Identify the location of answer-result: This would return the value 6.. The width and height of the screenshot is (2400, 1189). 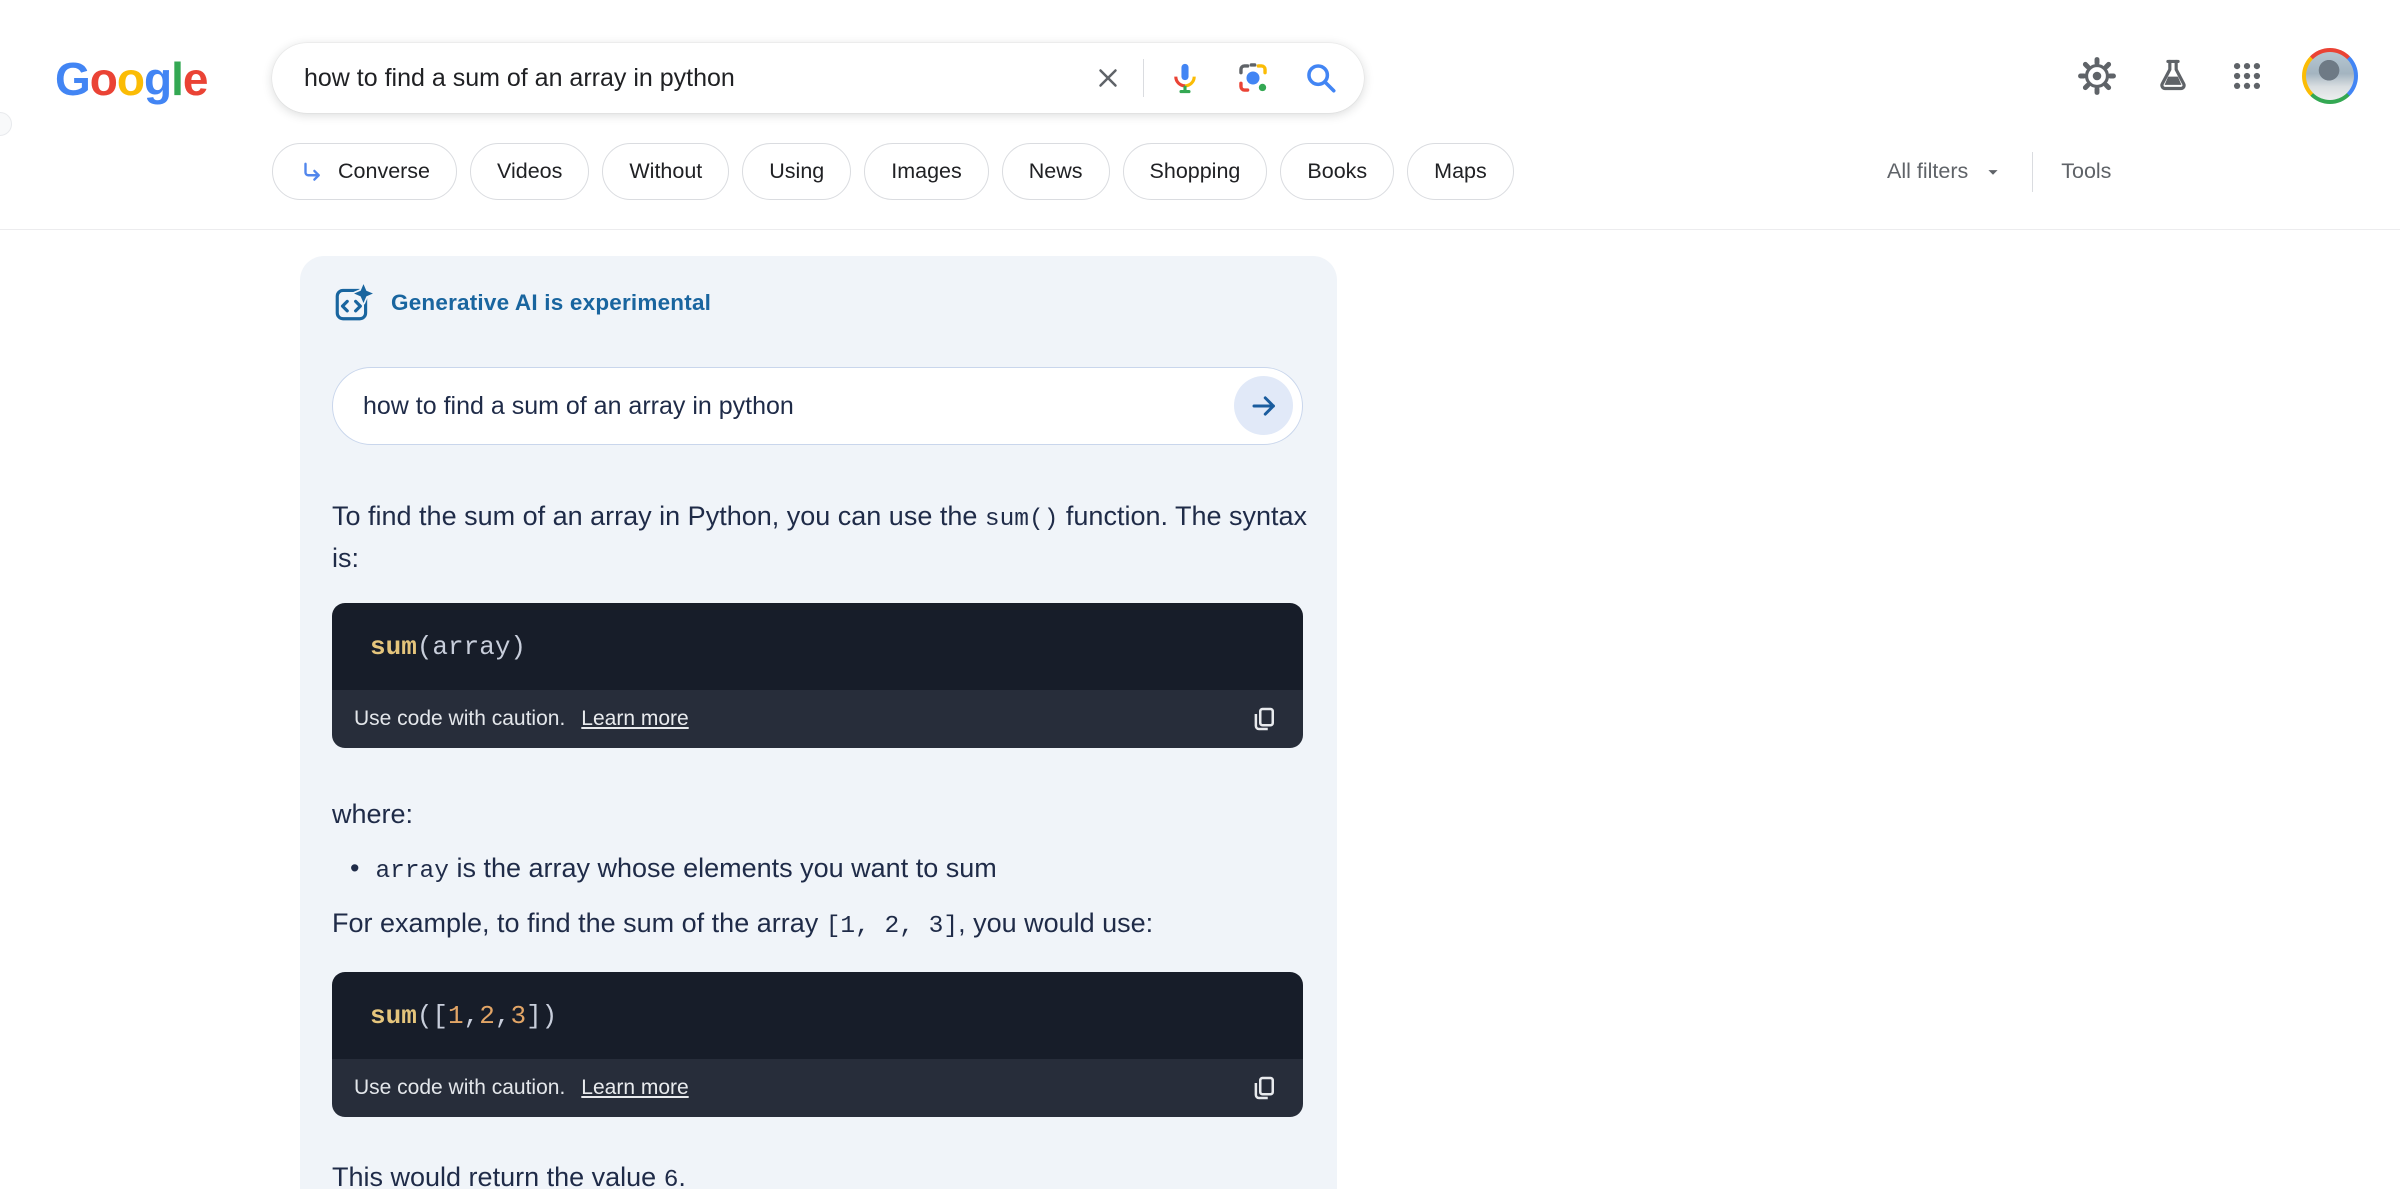
(827, 1173).